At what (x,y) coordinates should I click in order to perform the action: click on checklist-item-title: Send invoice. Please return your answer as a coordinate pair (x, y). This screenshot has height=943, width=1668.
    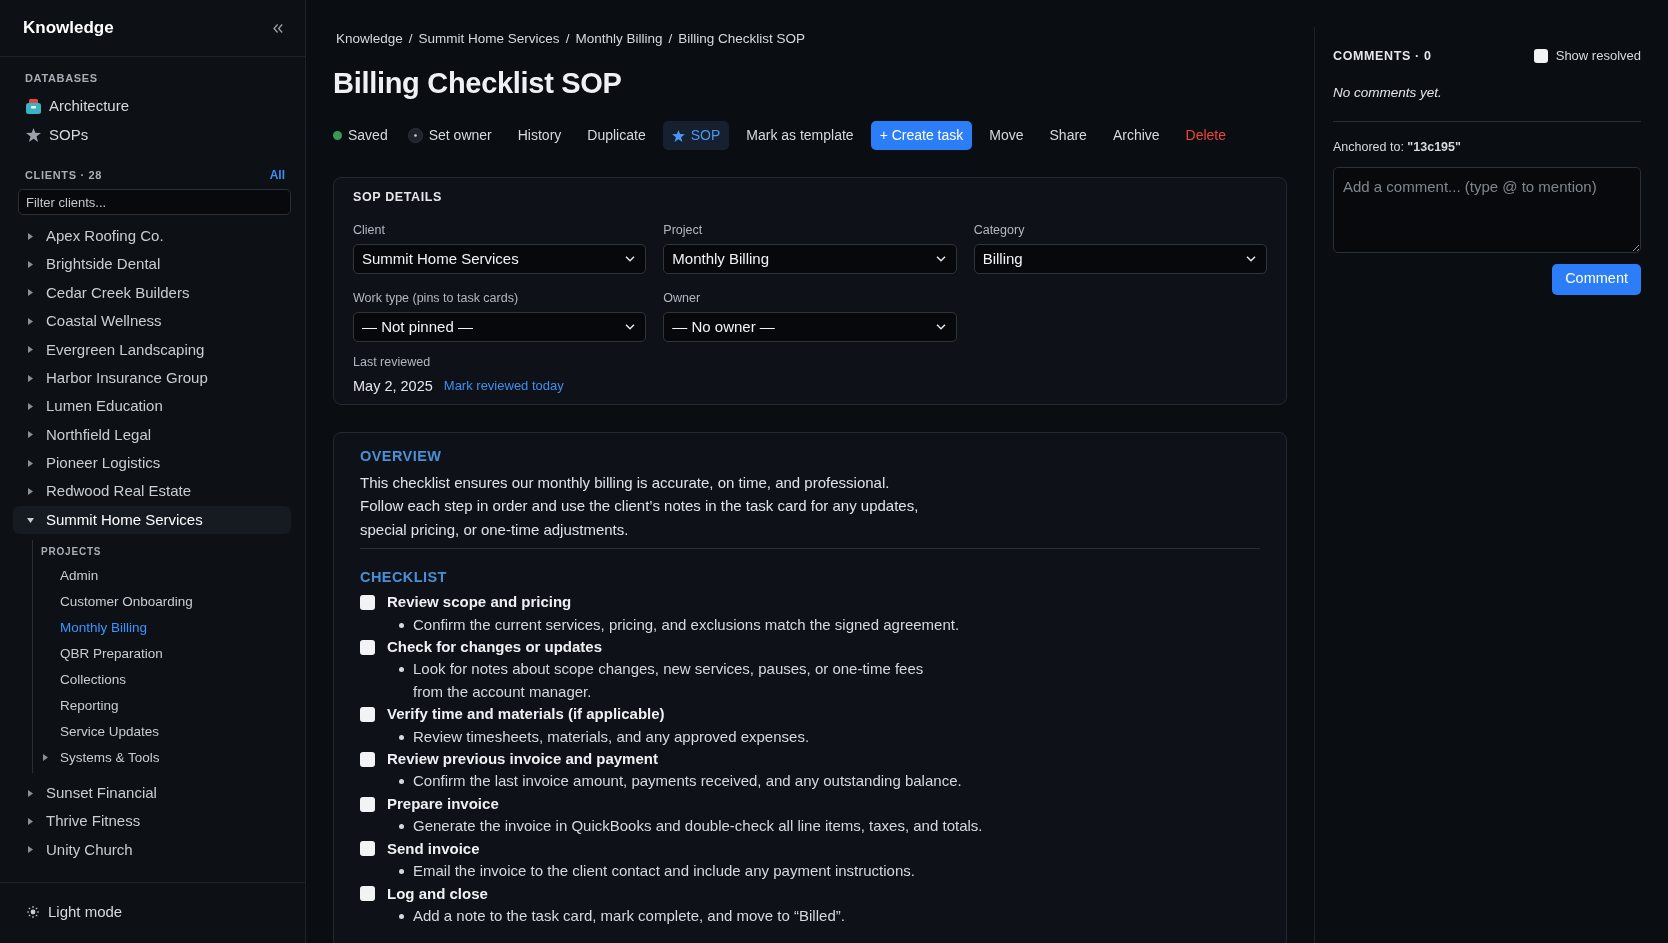
    Looking at the image, I should click on (433, 848).